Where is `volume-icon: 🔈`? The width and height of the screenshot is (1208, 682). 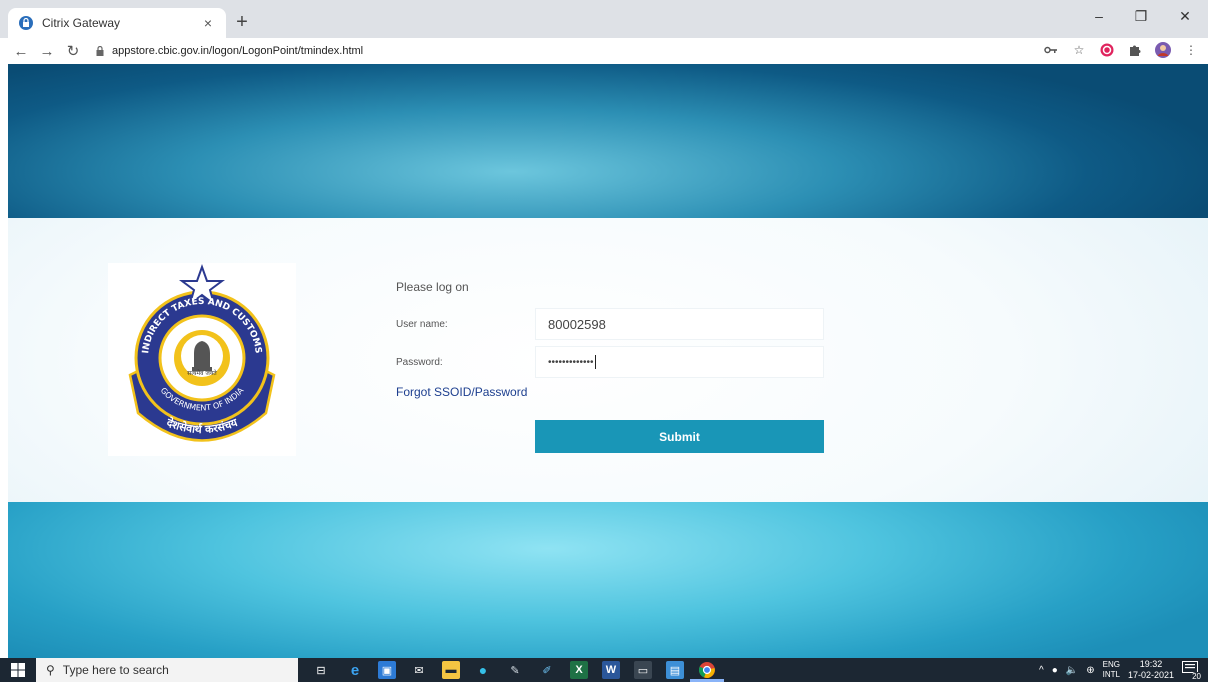 volume-icon: 🔈 is located at coordinates (1072, 670).